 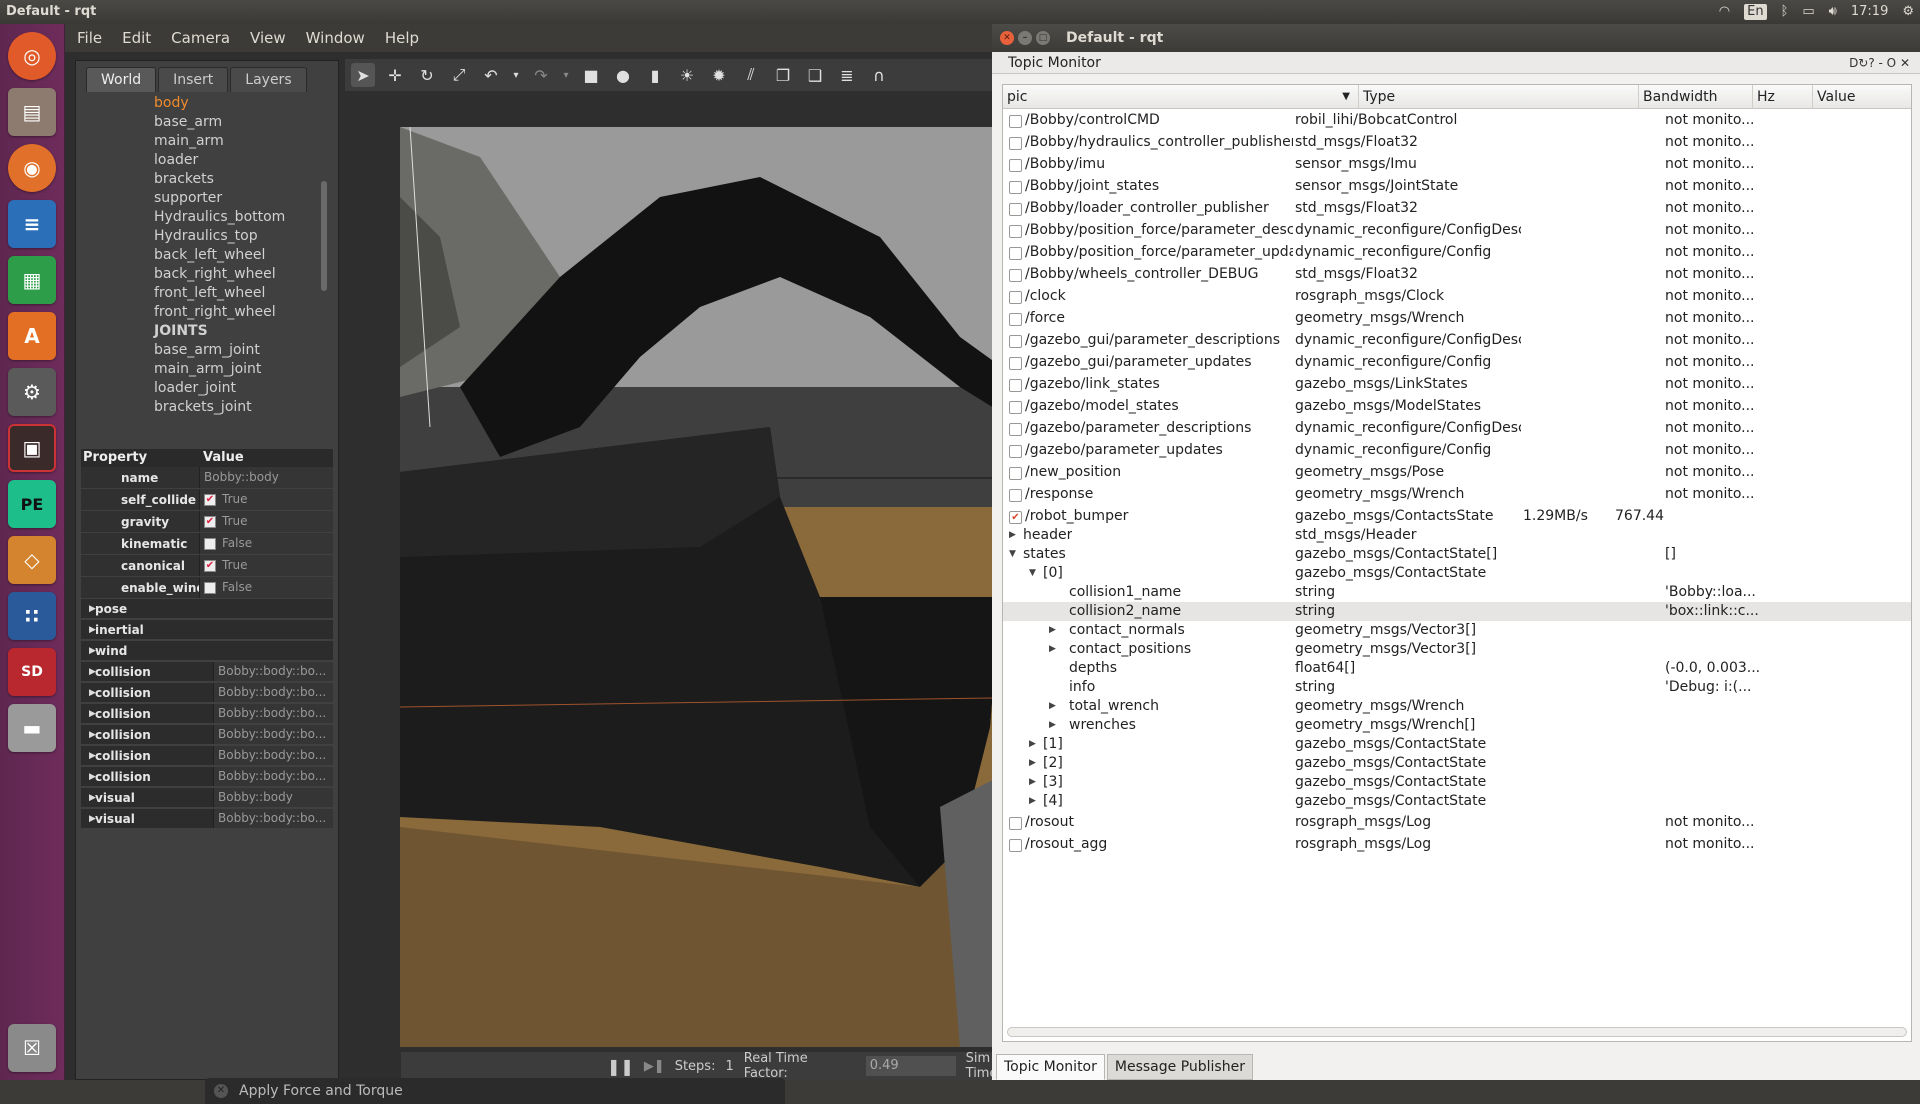 I want to click on align-icon: ≣, so click(x=847, y=75).